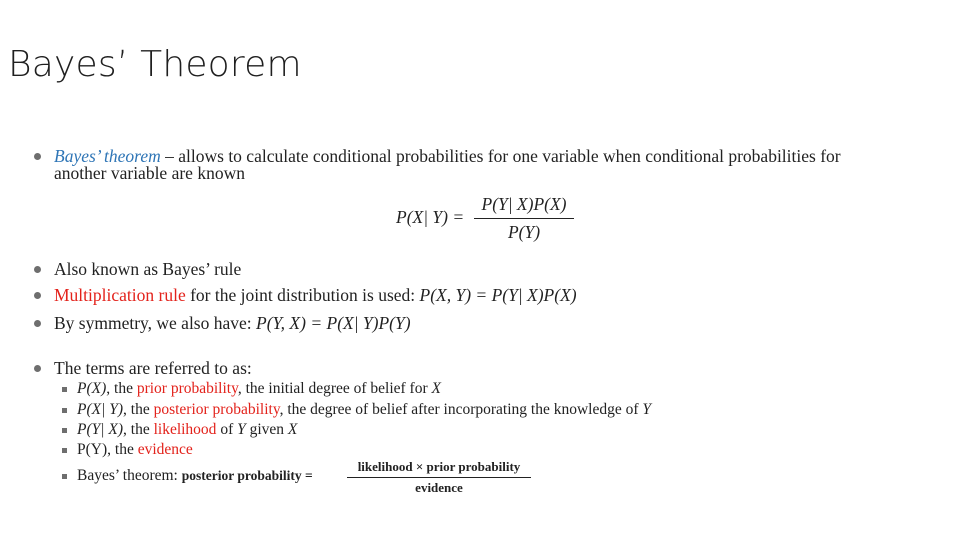 The width and height of the screenshot is (960, 540). What do you see at coordinates (439, 487) in the screenshot?
I see `word-denominator: evidence` at bounding box center [439, 487].